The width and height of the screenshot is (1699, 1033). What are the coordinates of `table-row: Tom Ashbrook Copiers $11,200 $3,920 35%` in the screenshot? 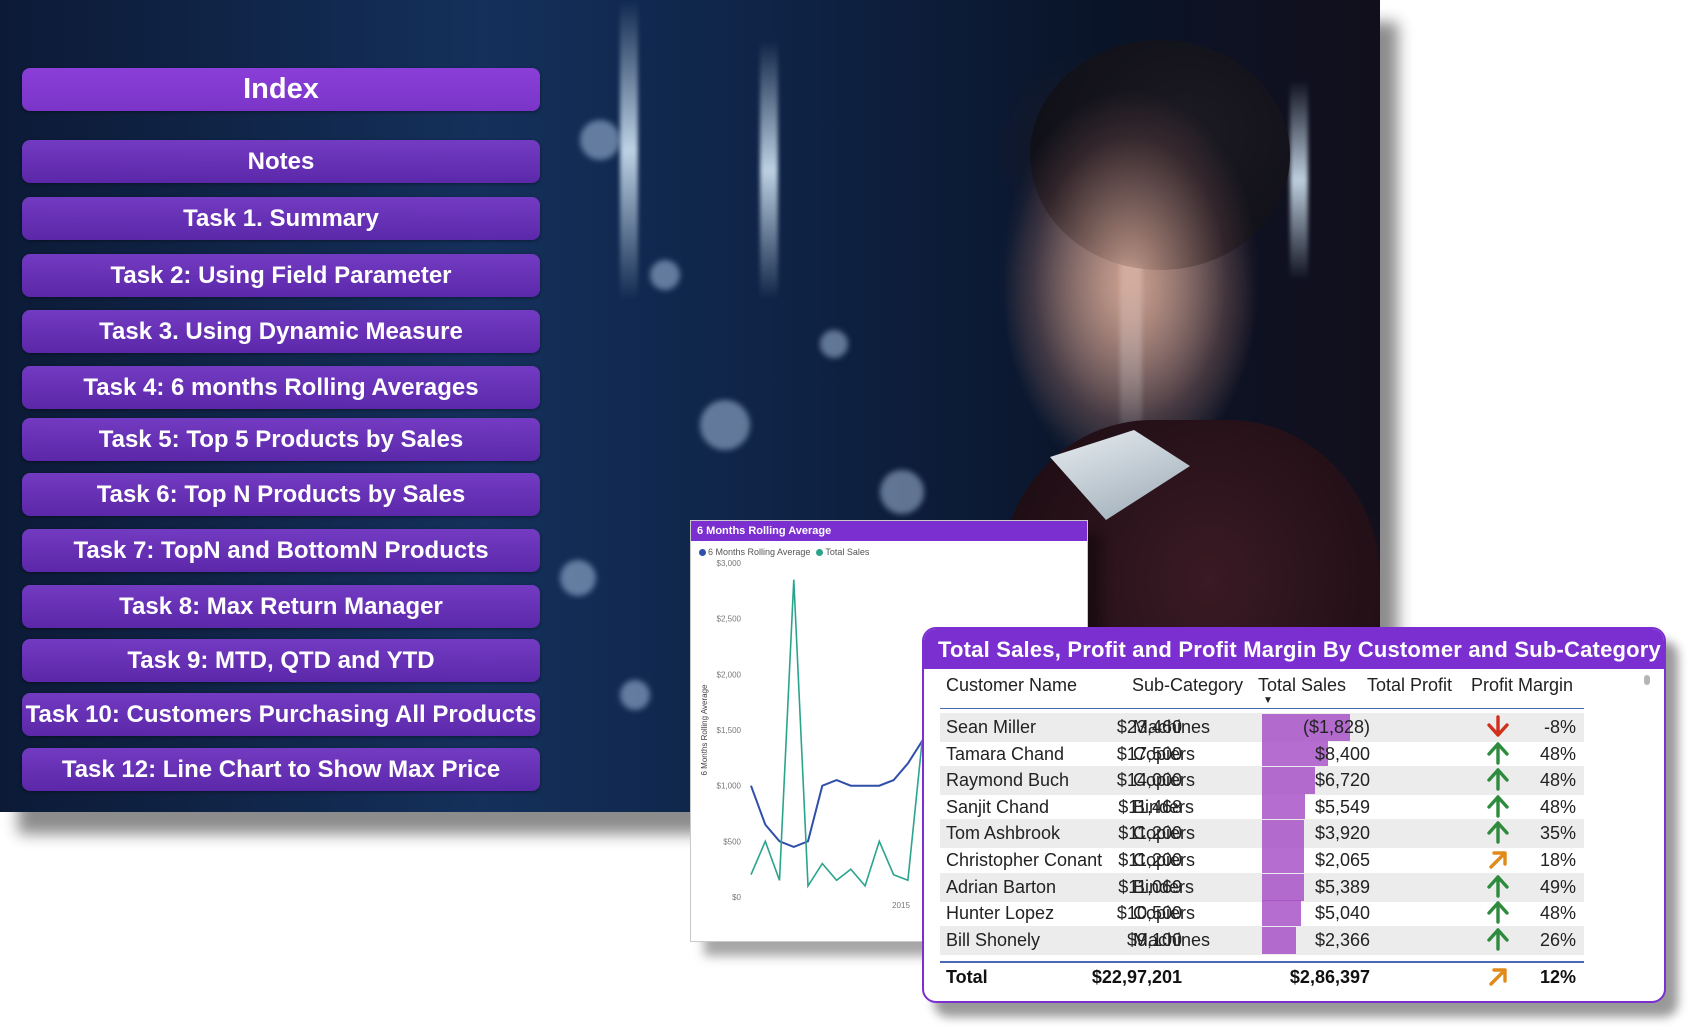 It's located at (1262, 834).